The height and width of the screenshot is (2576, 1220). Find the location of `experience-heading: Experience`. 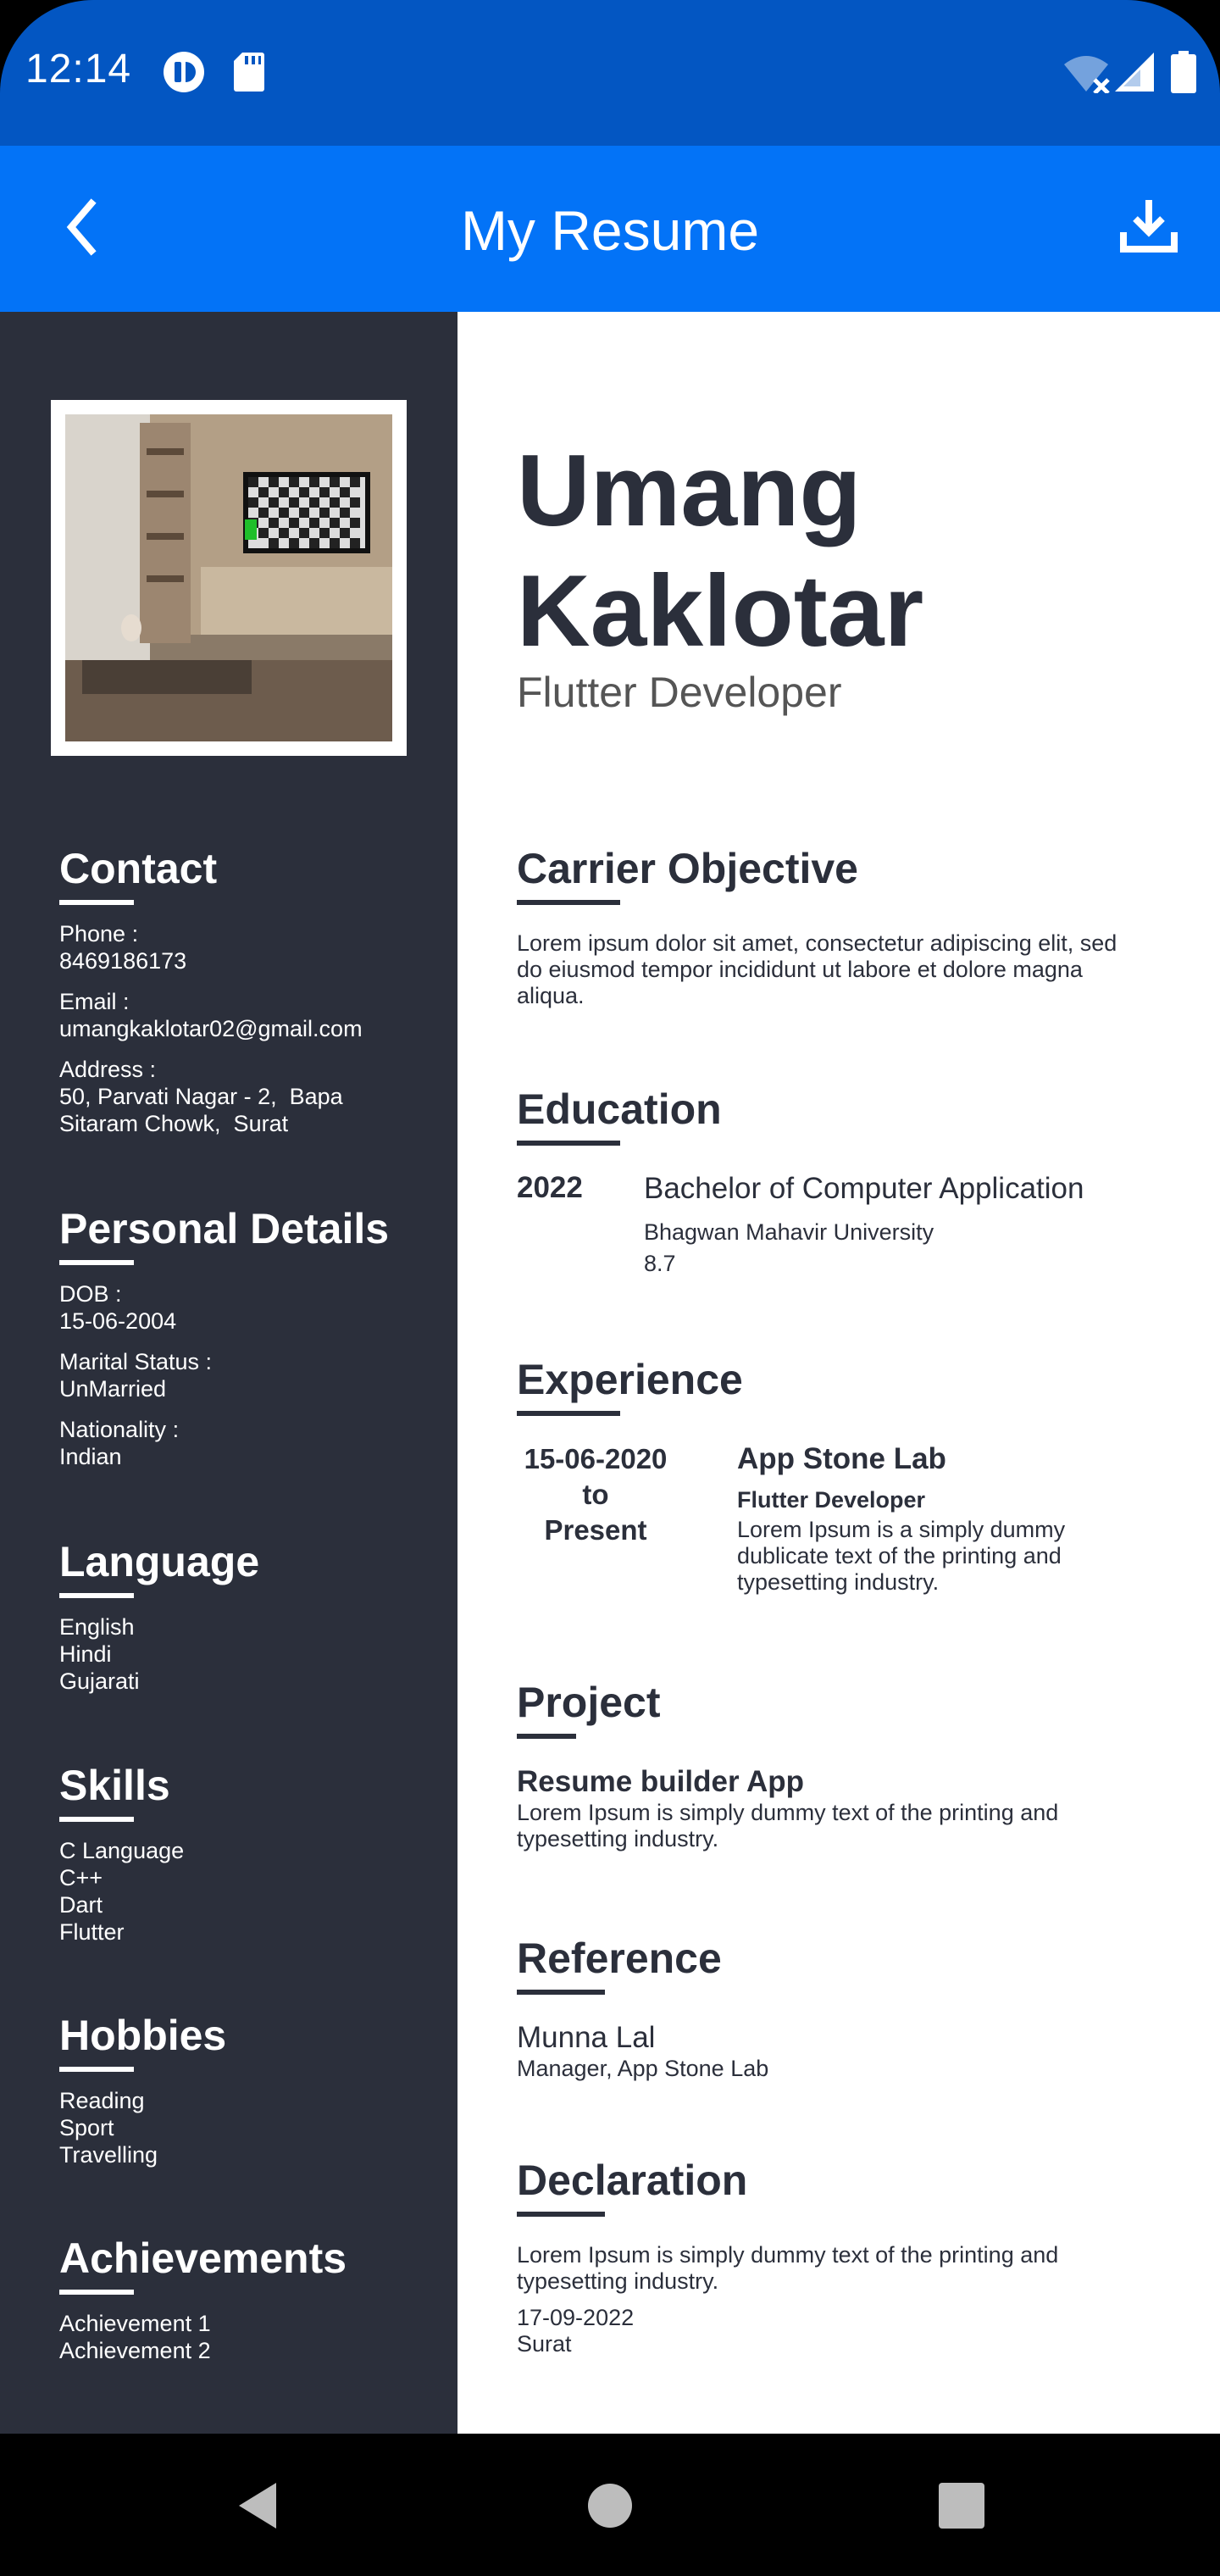

experience-heading: Experience is located at coordinates (630, 1379).